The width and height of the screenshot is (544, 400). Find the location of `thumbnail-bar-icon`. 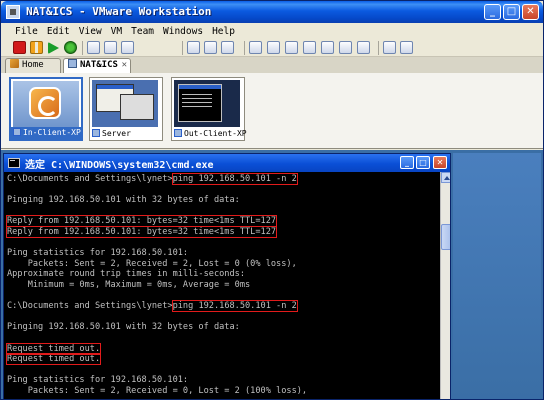

thumbnail-bar-icon is located at coordinates (327, 47).